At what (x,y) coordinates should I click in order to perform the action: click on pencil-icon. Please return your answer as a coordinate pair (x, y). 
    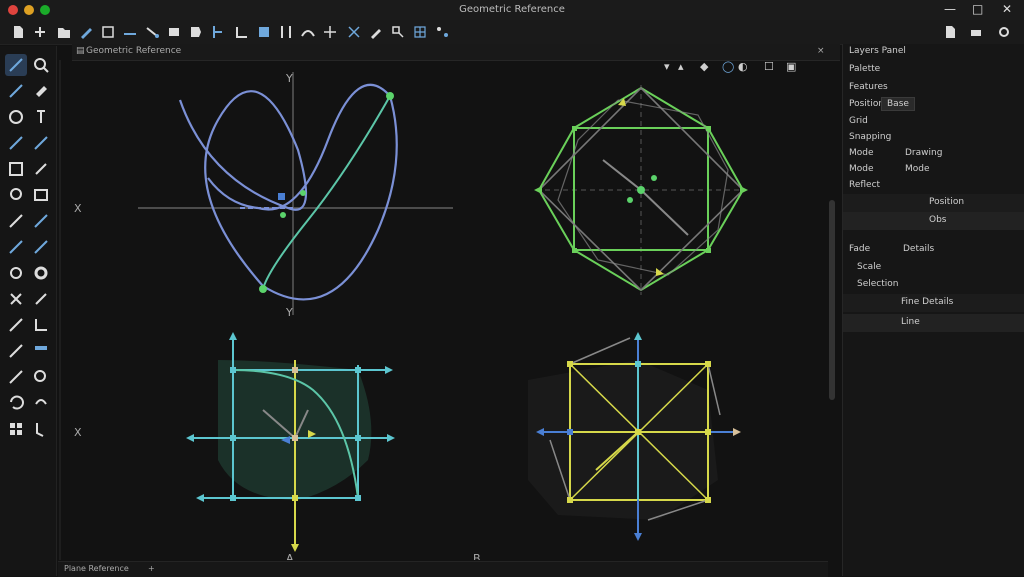
    Looking at the image, I should click on (41, 143).